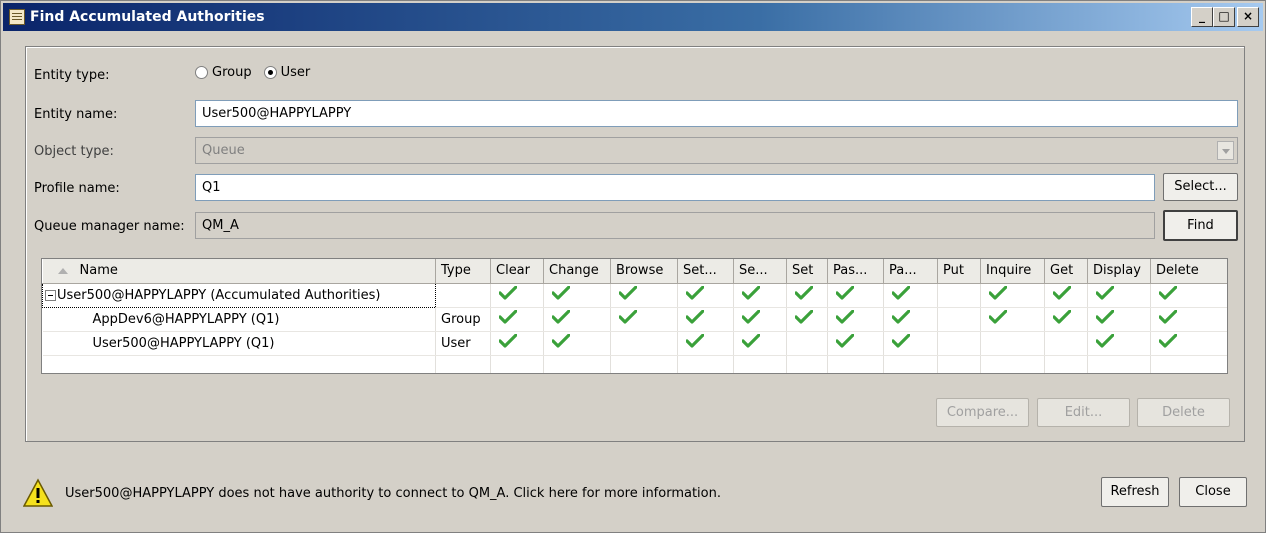 Image resolution: width=1266 pixels, height=533 pixels. Describe the element at coordinates (77, 188) in the screenshot. I see `profile-name-label: Profile name:` at that location.